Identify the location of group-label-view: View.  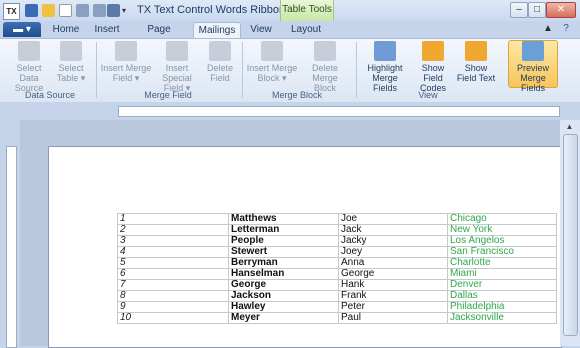
(428, 95).